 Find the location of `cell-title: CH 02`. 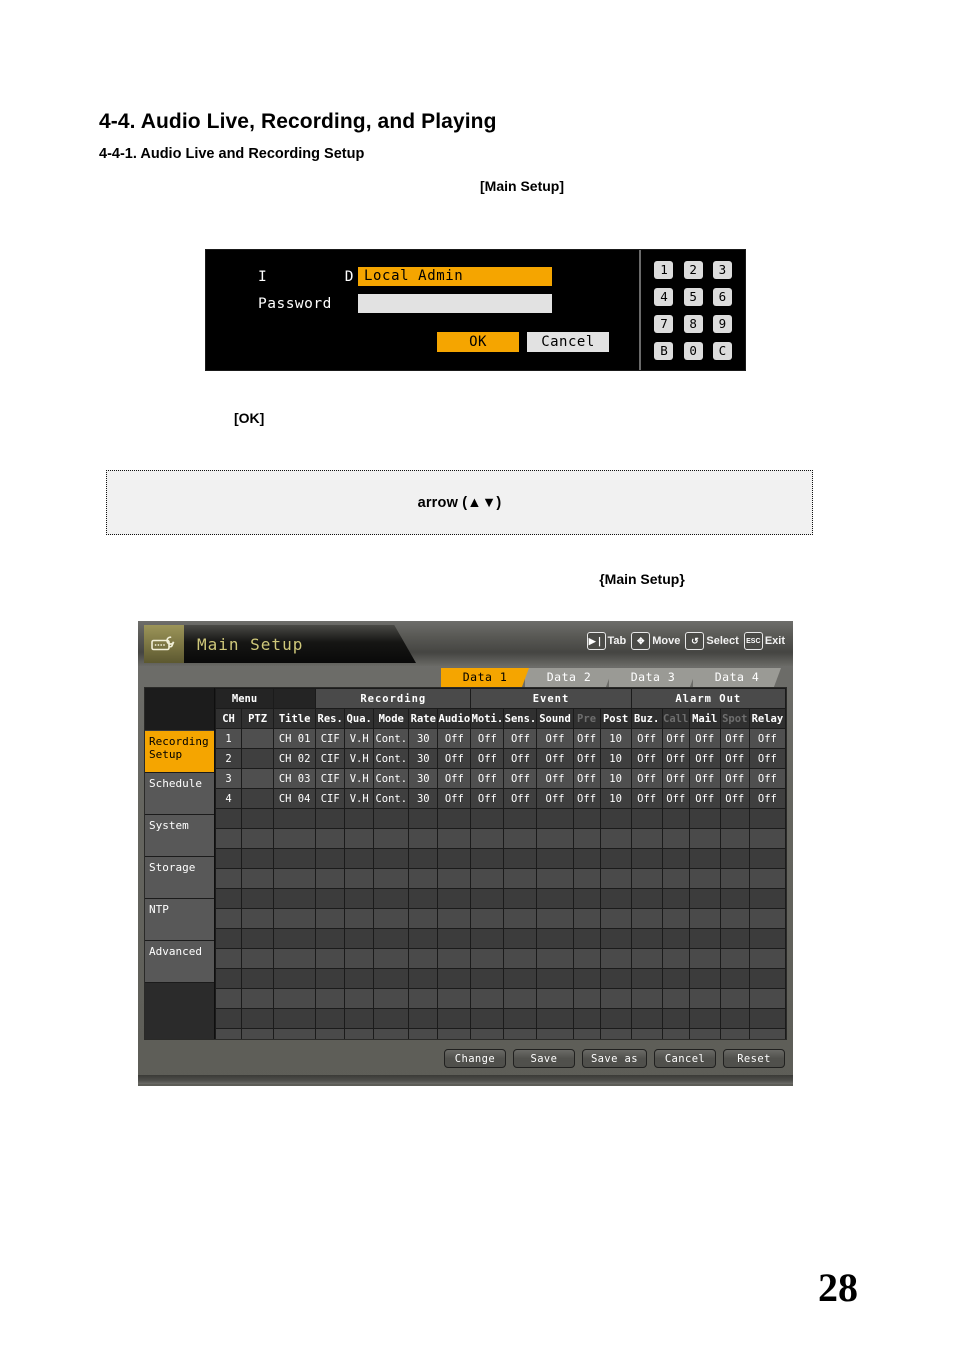

cell-title: CH 02 is located at coordinates (295, 758).